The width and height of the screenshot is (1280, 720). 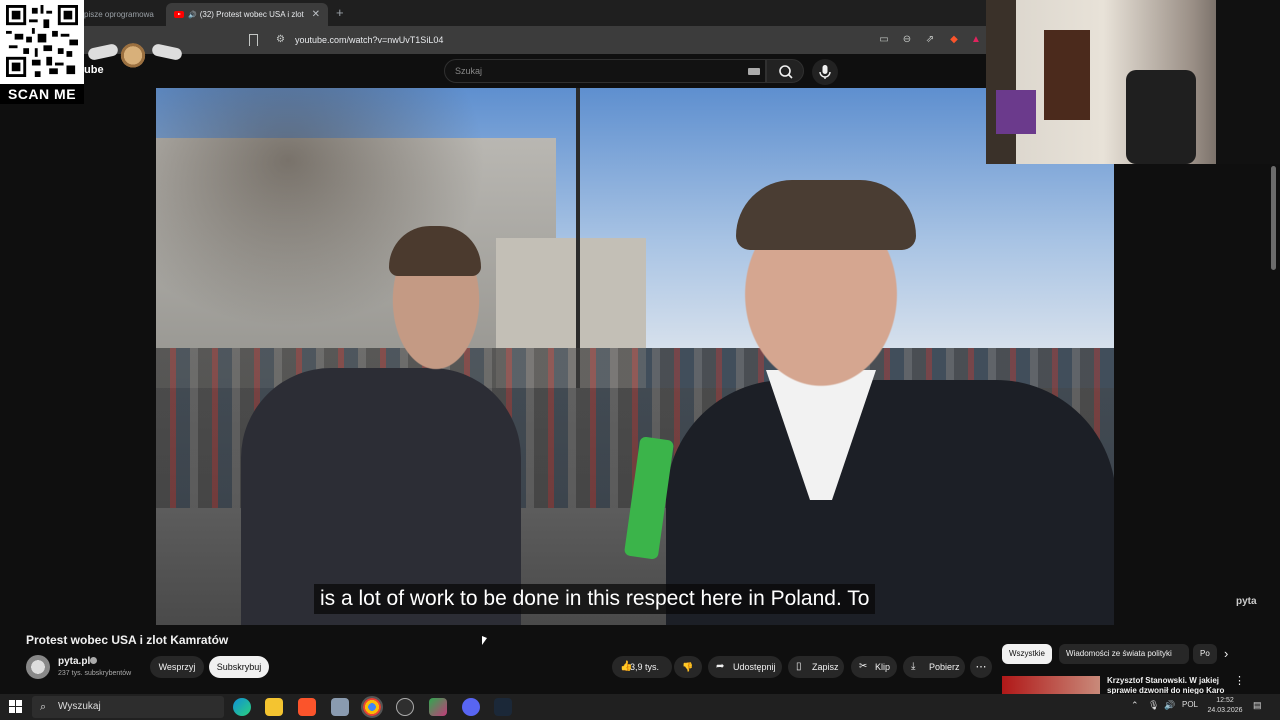 I want to click on thumbs-up-icon: 👍, so click(x=626, y=666).